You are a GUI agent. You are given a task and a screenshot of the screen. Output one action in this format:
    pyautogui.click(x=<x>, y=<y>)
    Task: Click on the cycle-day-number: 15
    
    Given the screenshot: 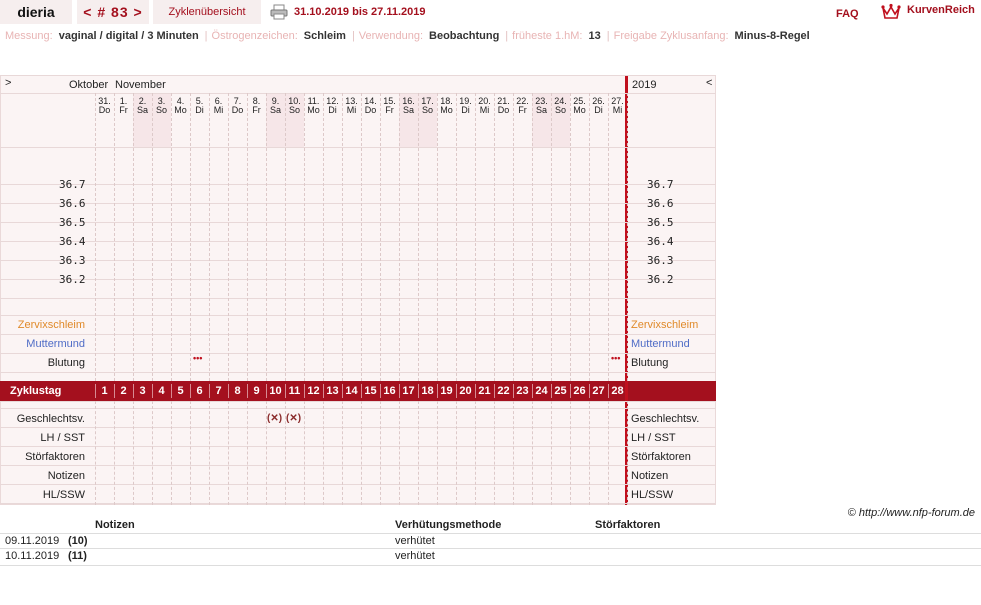 What is the action you would take?
    pyautogui.click(x=370, y=391)
    